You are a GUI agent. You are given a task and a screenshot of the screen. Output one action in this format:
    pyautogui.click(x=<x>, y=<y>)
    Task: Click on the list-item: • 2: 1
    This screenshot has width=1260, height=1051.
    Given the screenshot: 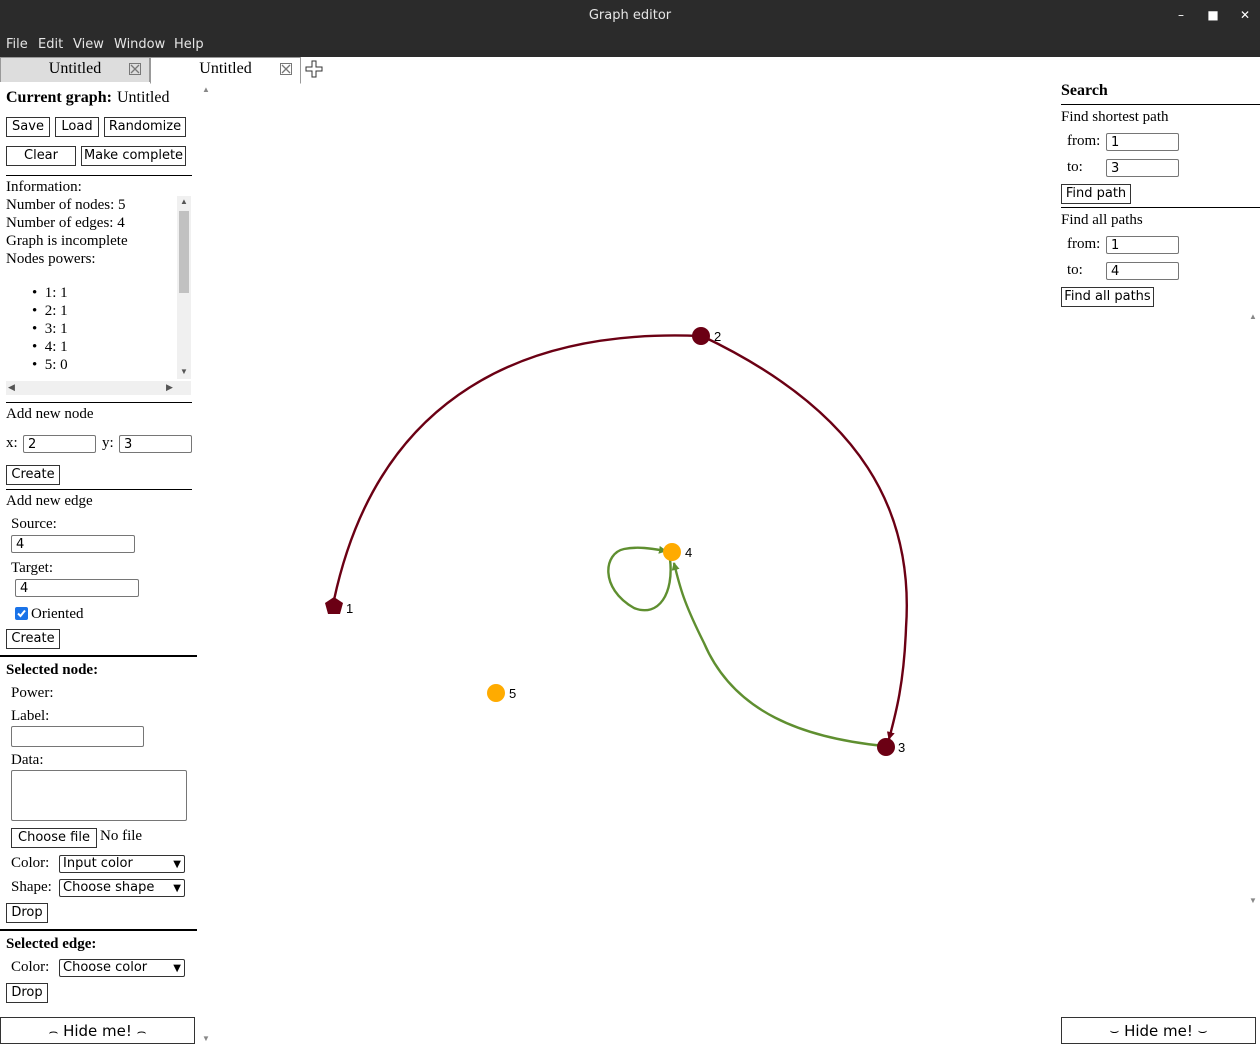 What is the action you would take?
    pyautogui.click(x=50, y=311)
    